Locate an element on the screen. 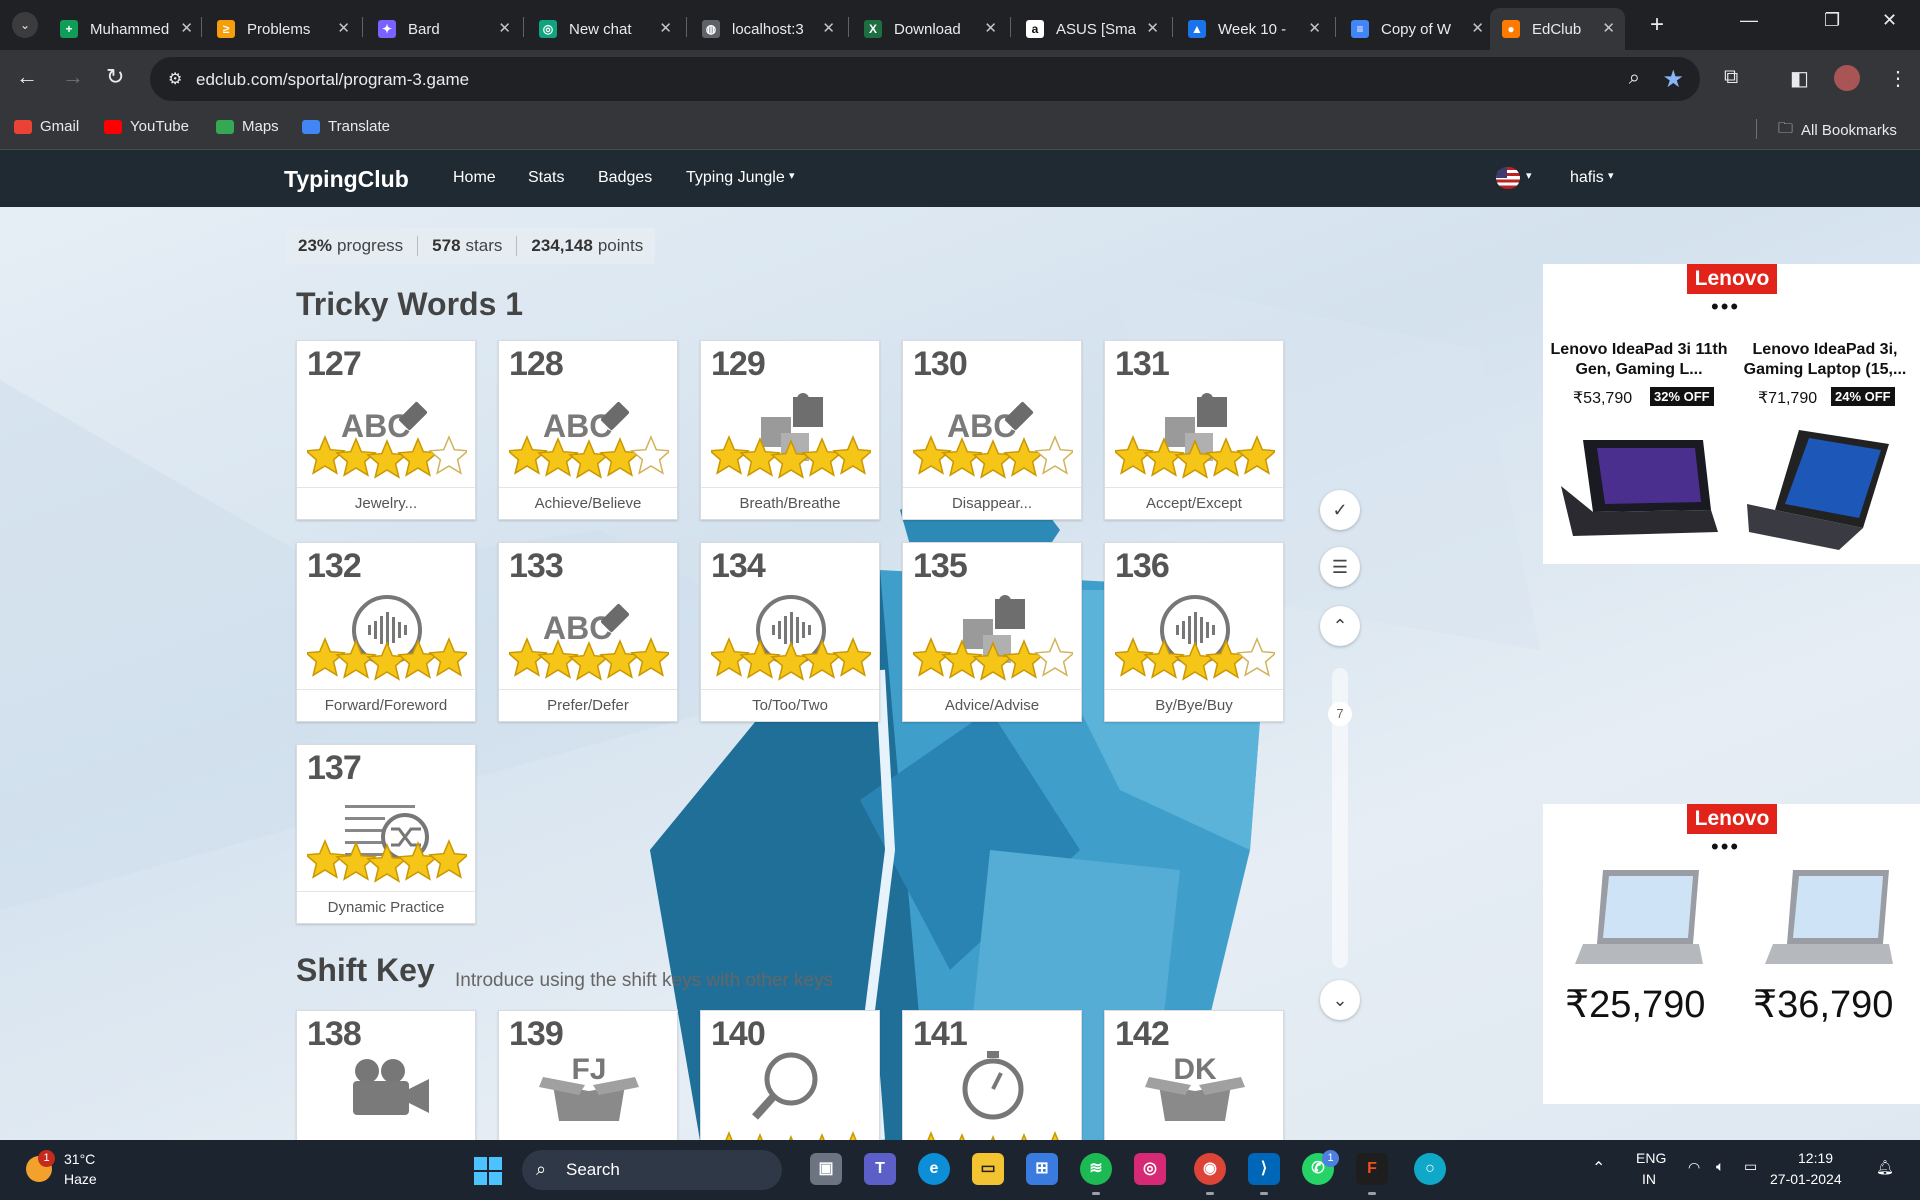 The image size is (1920, 1200). language-bottom: IN is located at coordinates (1649, 1179).